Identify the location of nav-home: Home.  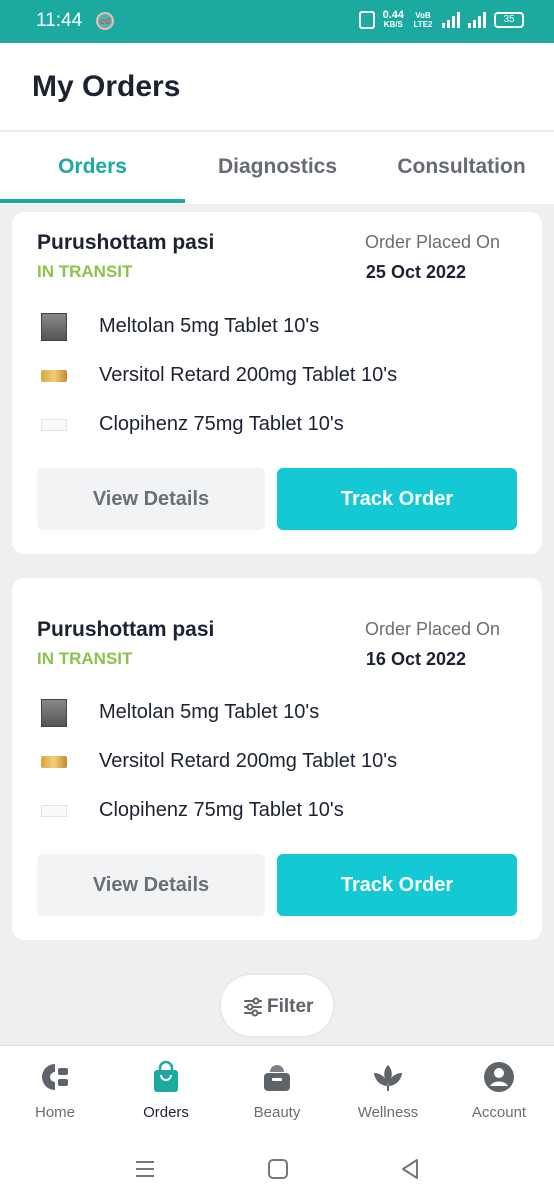
(55, 1093).